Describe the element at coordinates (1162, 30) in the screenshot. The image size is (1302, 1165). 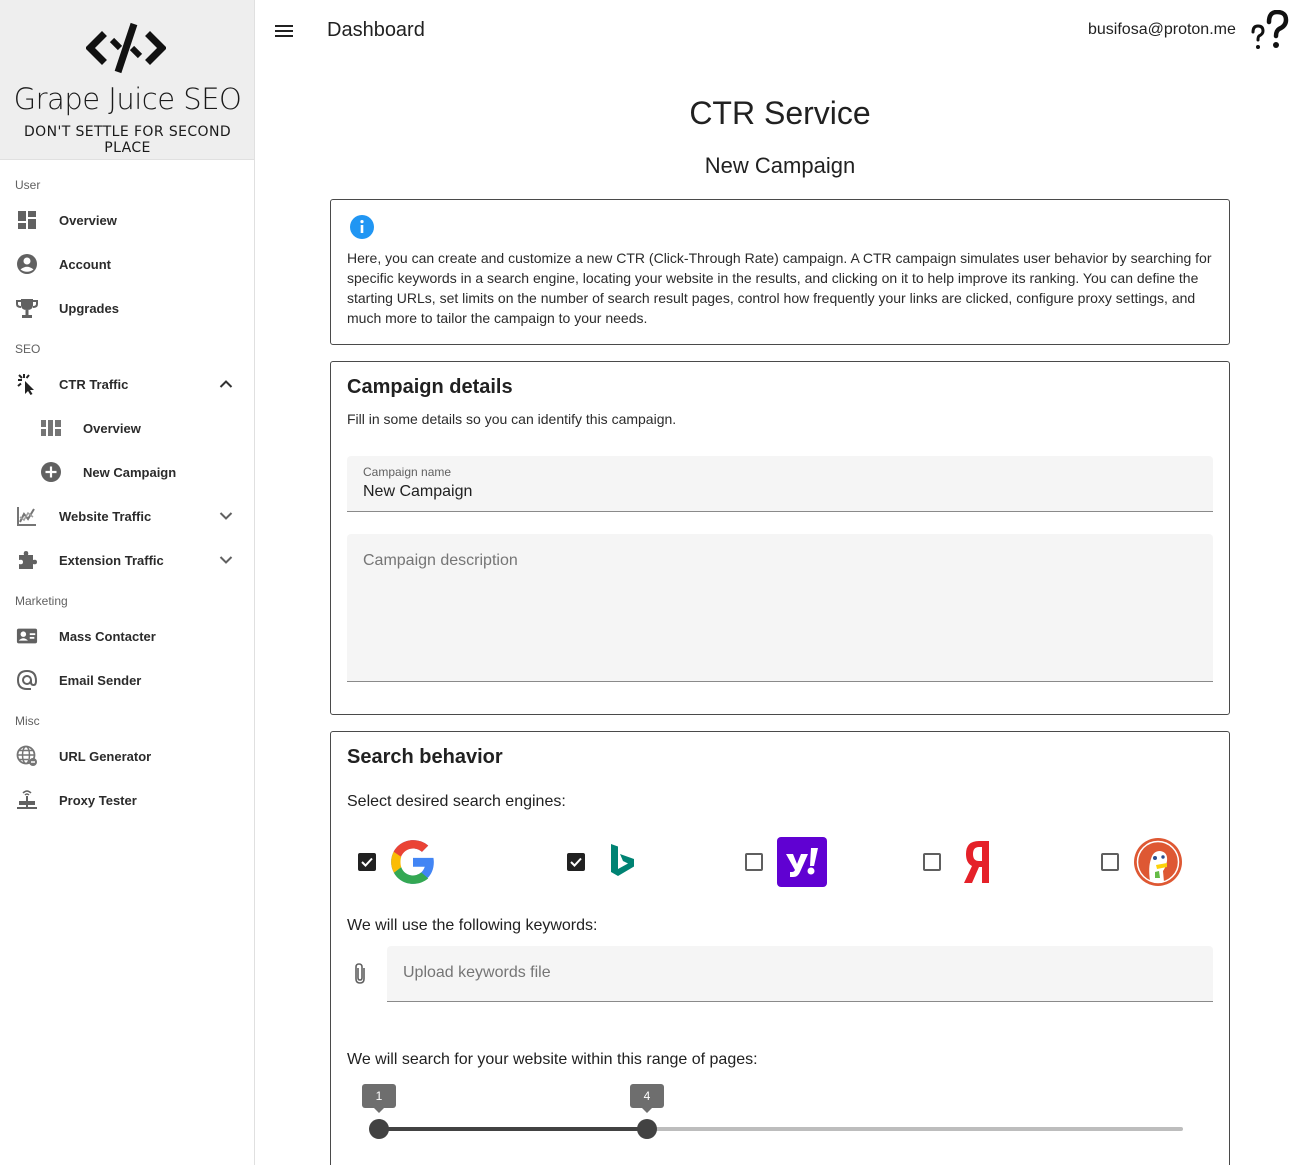
I see `user-email: busifosa@proton.me` at that location.